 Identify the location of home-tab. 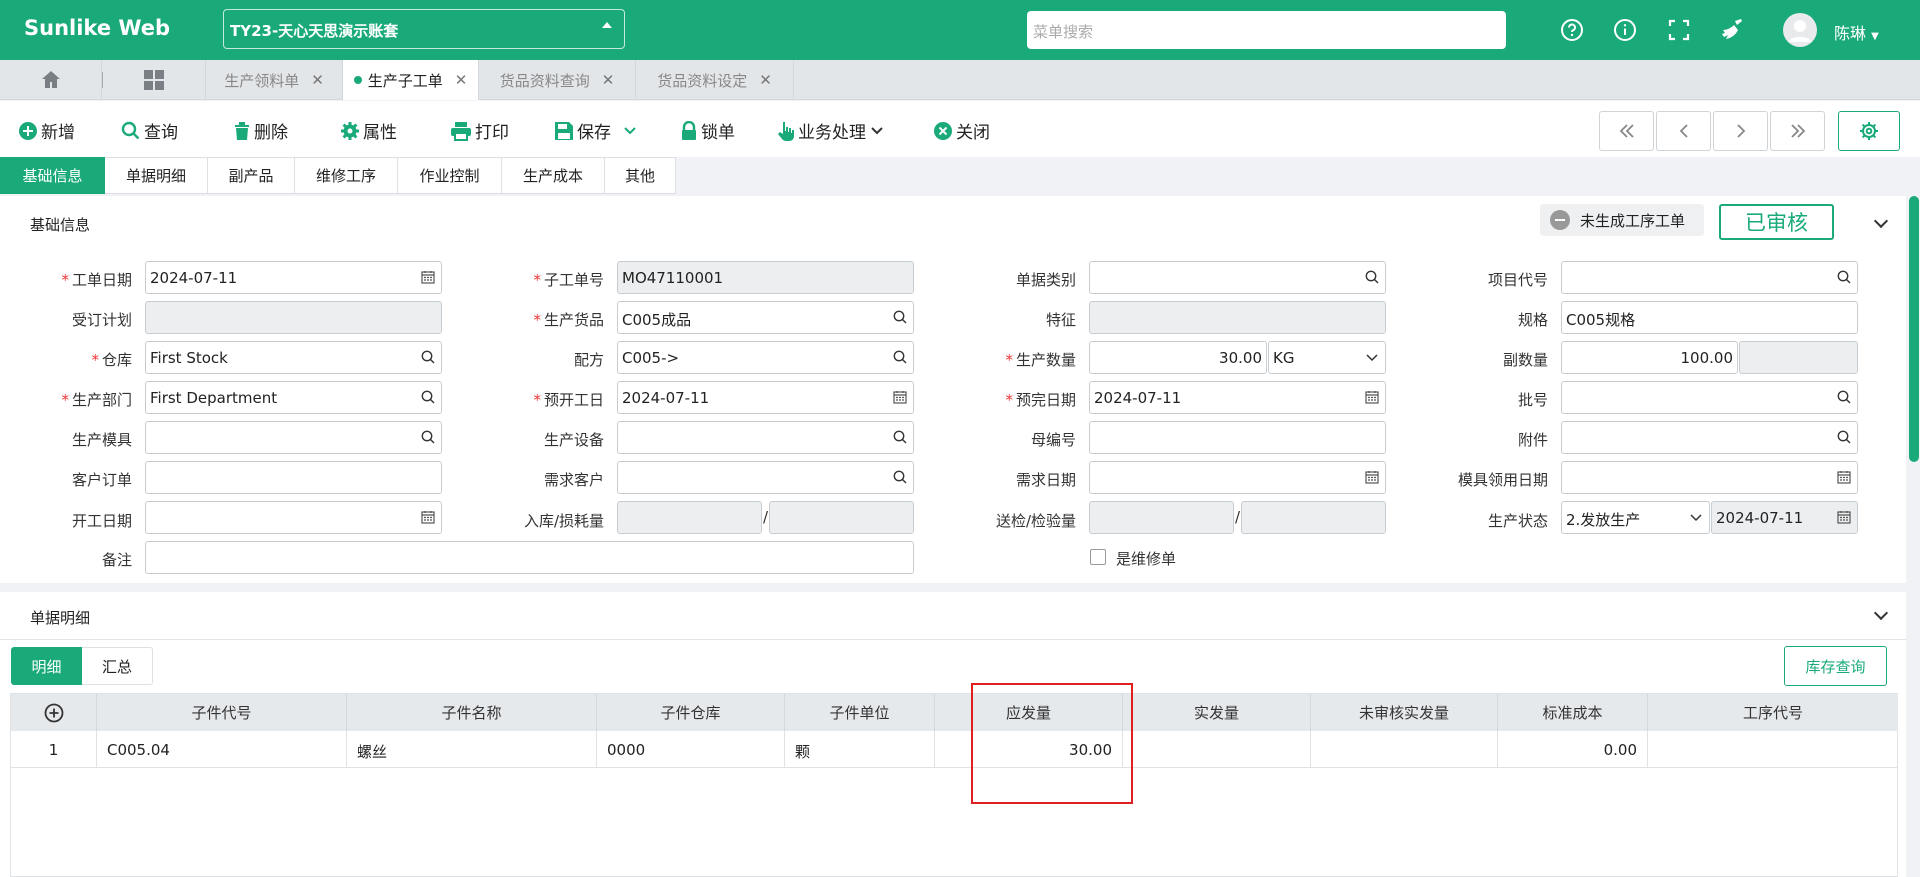
(51, 80).